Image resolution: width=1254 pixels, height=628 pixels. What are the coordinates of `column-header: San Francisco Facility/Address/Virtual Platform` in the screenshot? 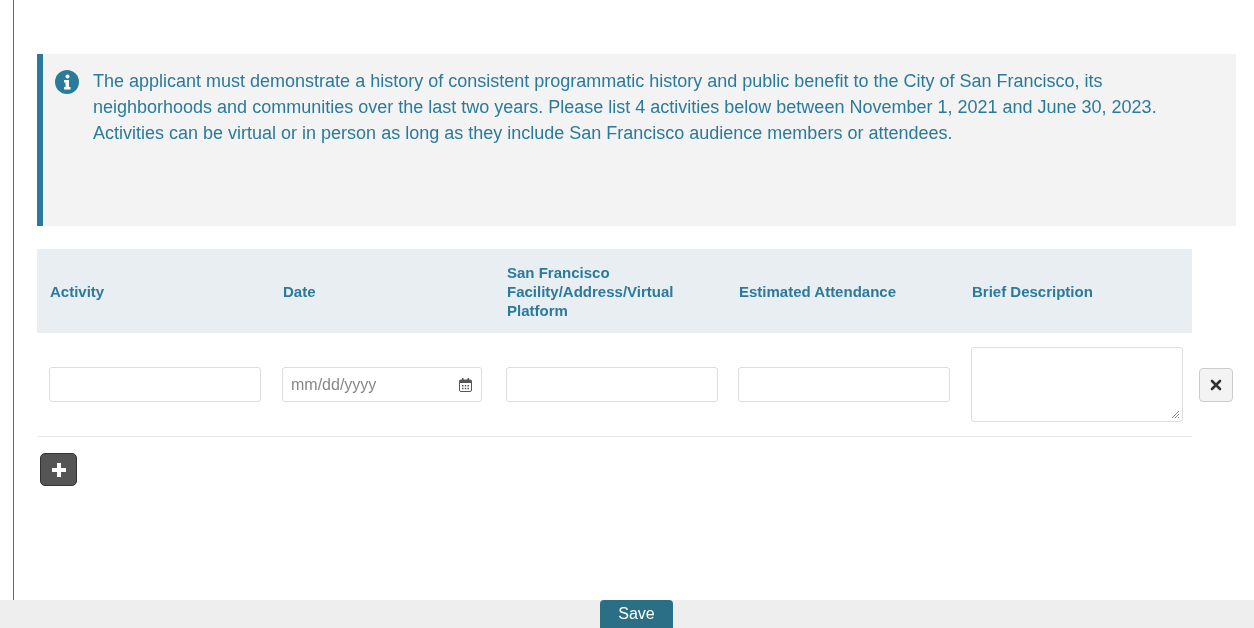 It's located at (591, 291).